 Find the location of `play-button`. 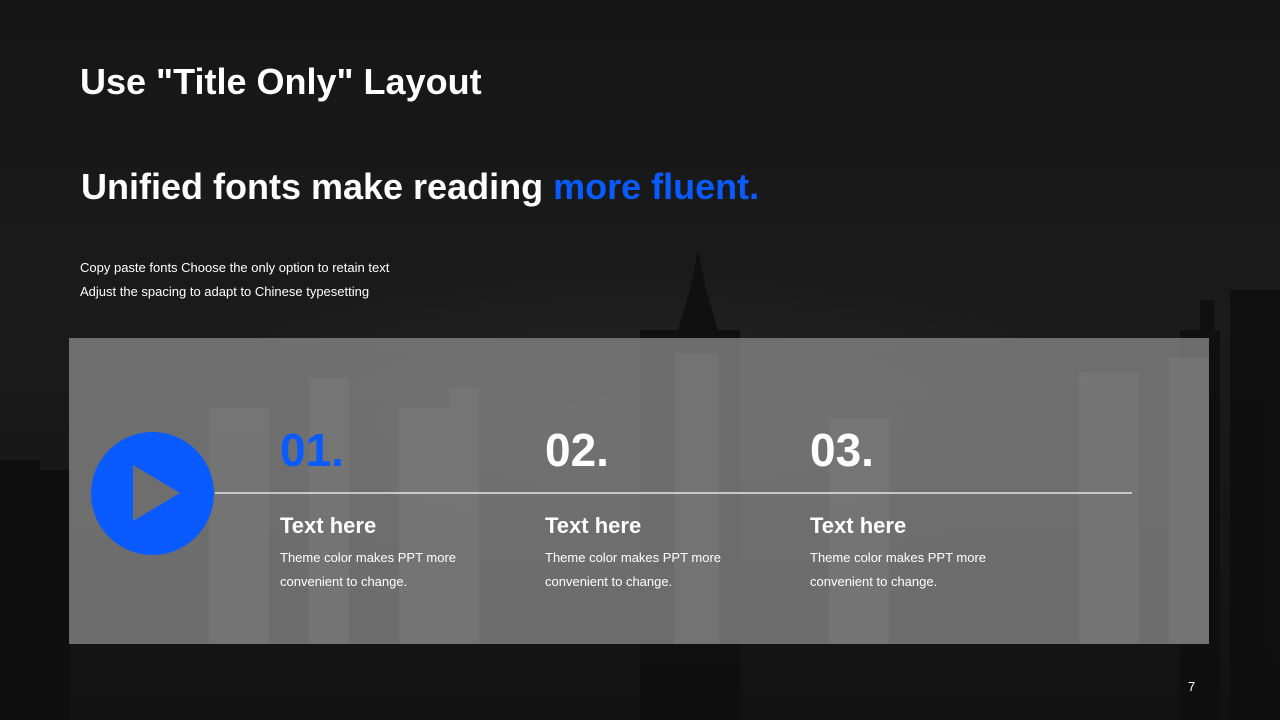

play-button is located at coordinates (152, 493).